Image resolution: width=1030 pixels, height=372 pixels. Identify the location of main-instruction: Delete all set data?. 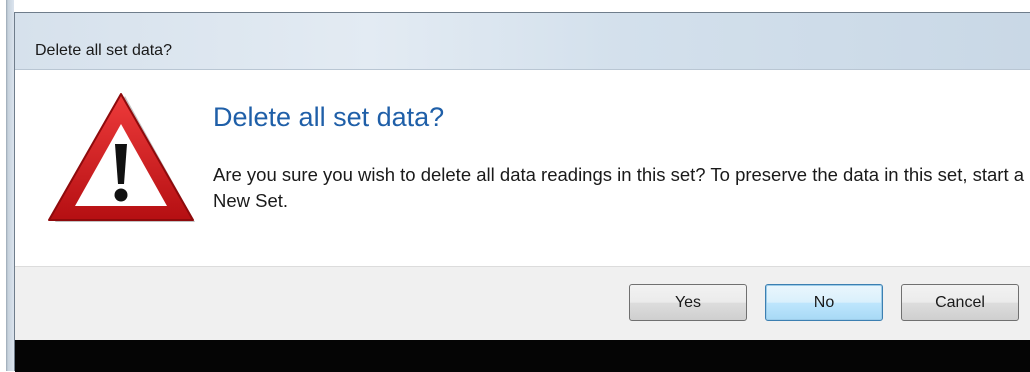
(329, 117).